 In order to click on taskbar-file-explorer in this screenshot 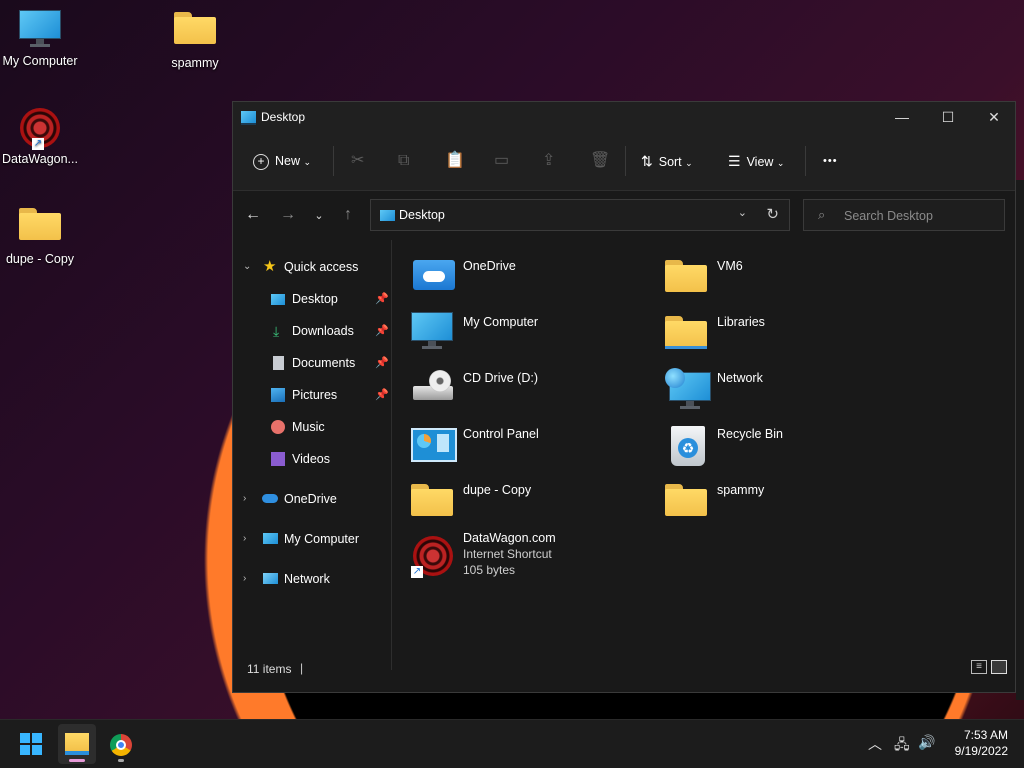, I will do `click(77, 744)`.